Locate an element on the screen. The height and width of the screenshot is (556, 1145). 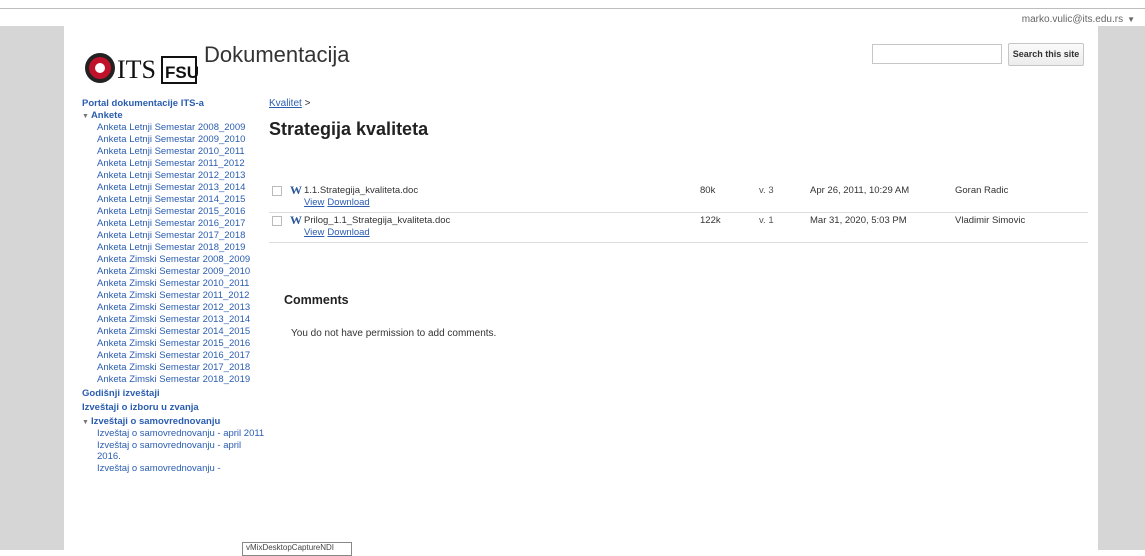
nav-anketa-item: Anketa Zimski Semestar 2016_2017 is located at coordinates (177, 356).